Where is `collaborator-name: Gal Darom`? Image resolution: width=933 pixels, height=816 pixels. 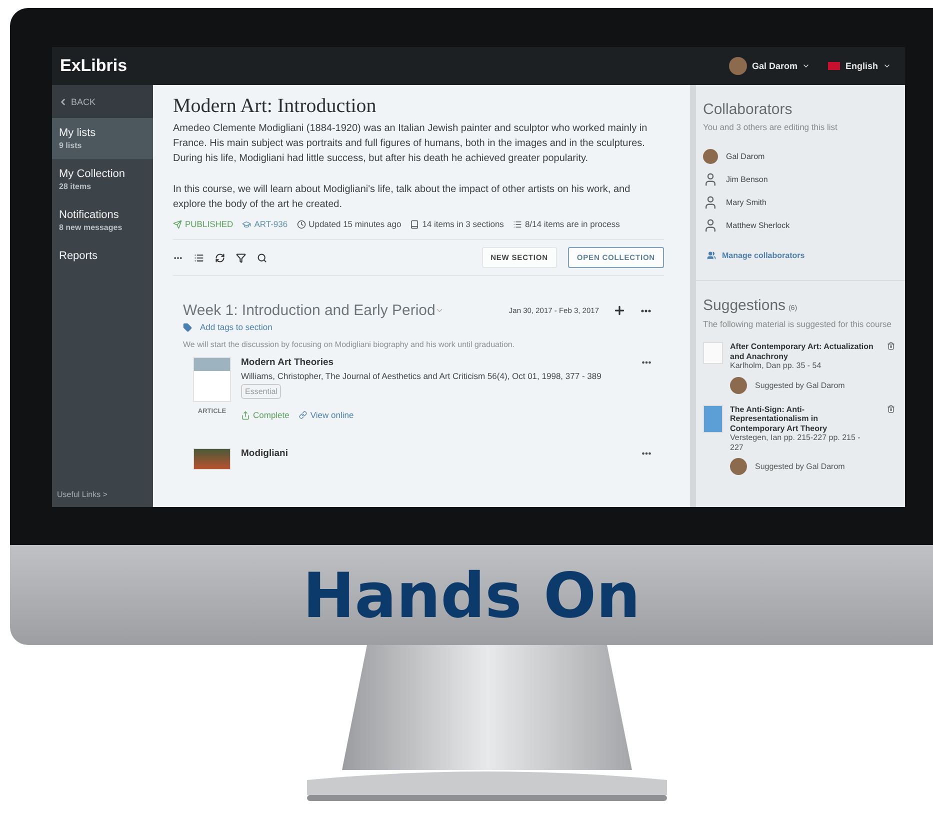 collaborator-name: Gal Darom is located at coordinates (745, 156).